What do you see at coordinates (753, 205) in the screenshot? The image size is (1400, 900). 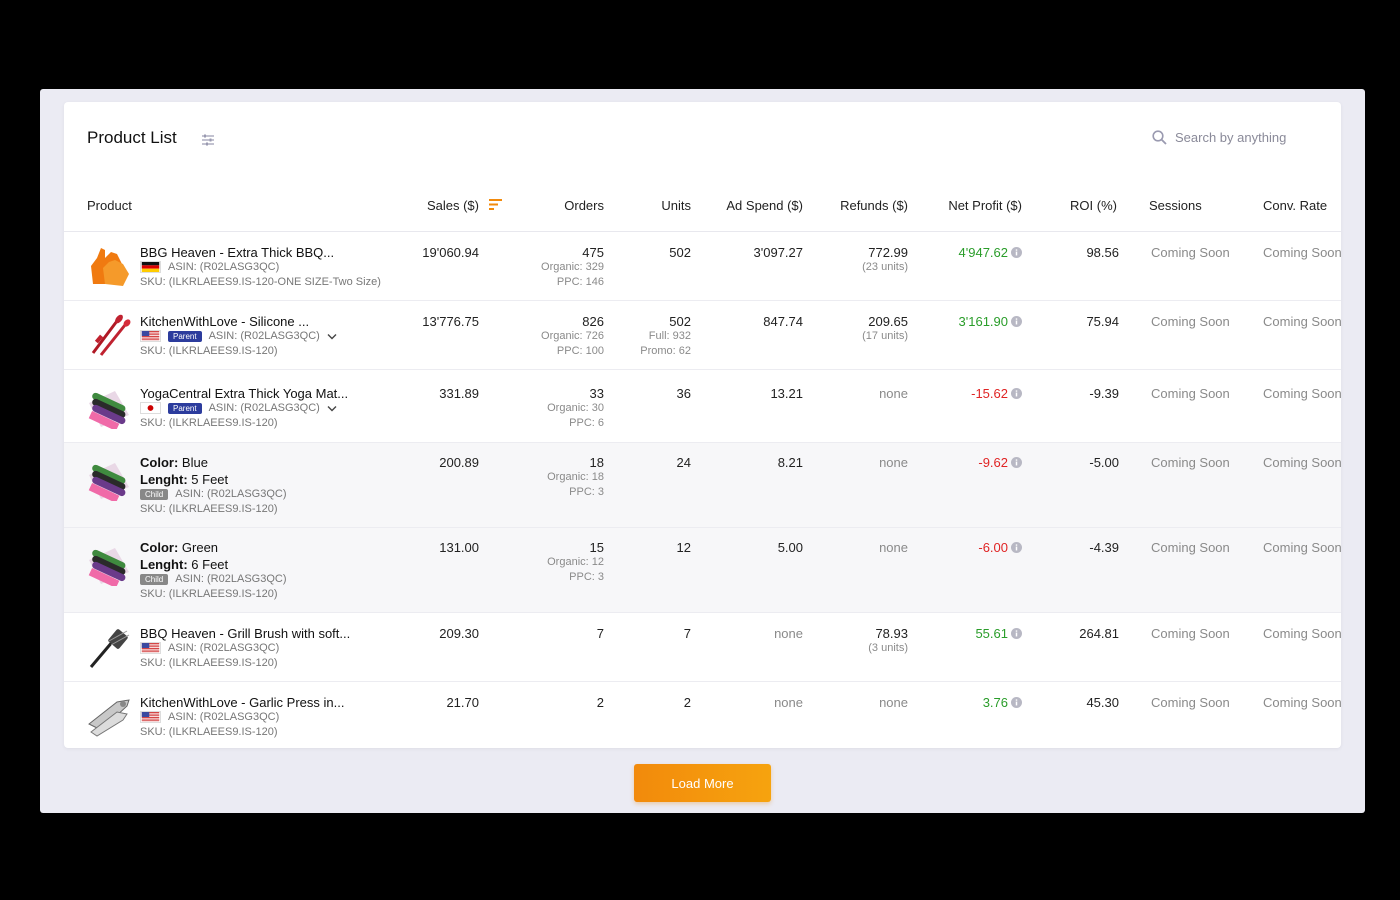 I see `column-header-ad-spend: Ad Spend ($)` at bounding box center [753, 205].